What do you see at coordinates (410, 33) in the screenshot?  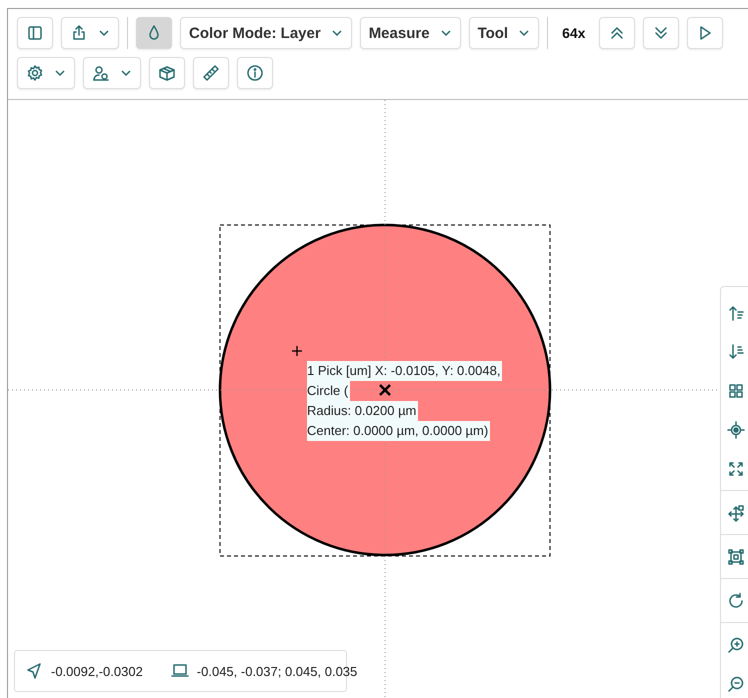 I see `dropdown-button: Measure` at bounding box center [410, 33].